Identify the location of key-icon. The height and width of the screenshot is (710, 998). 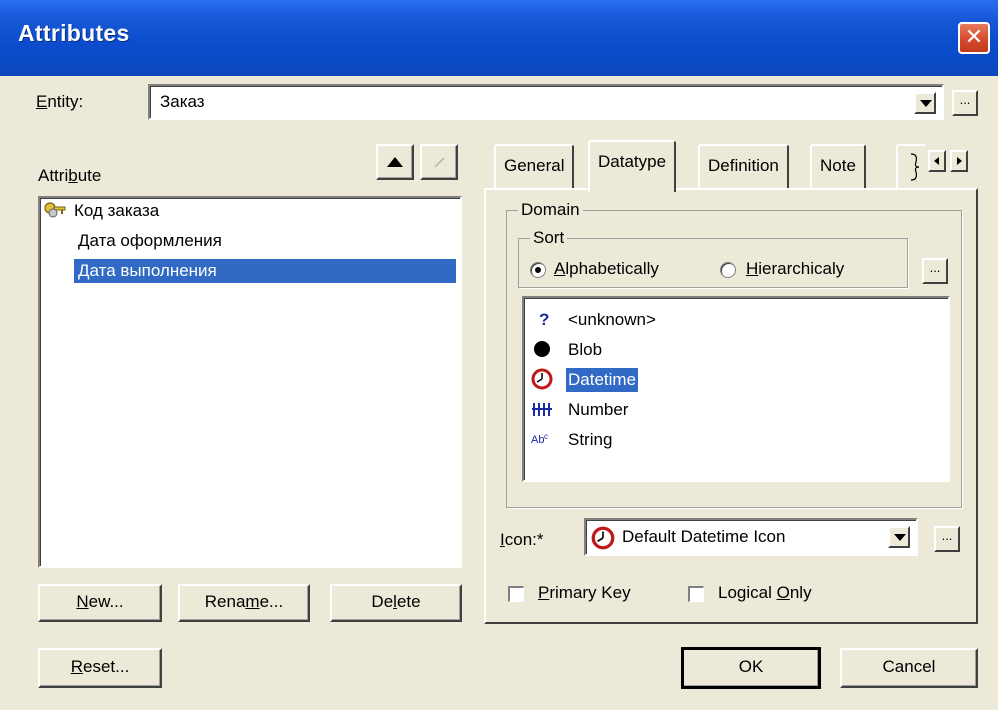
(55, 210).